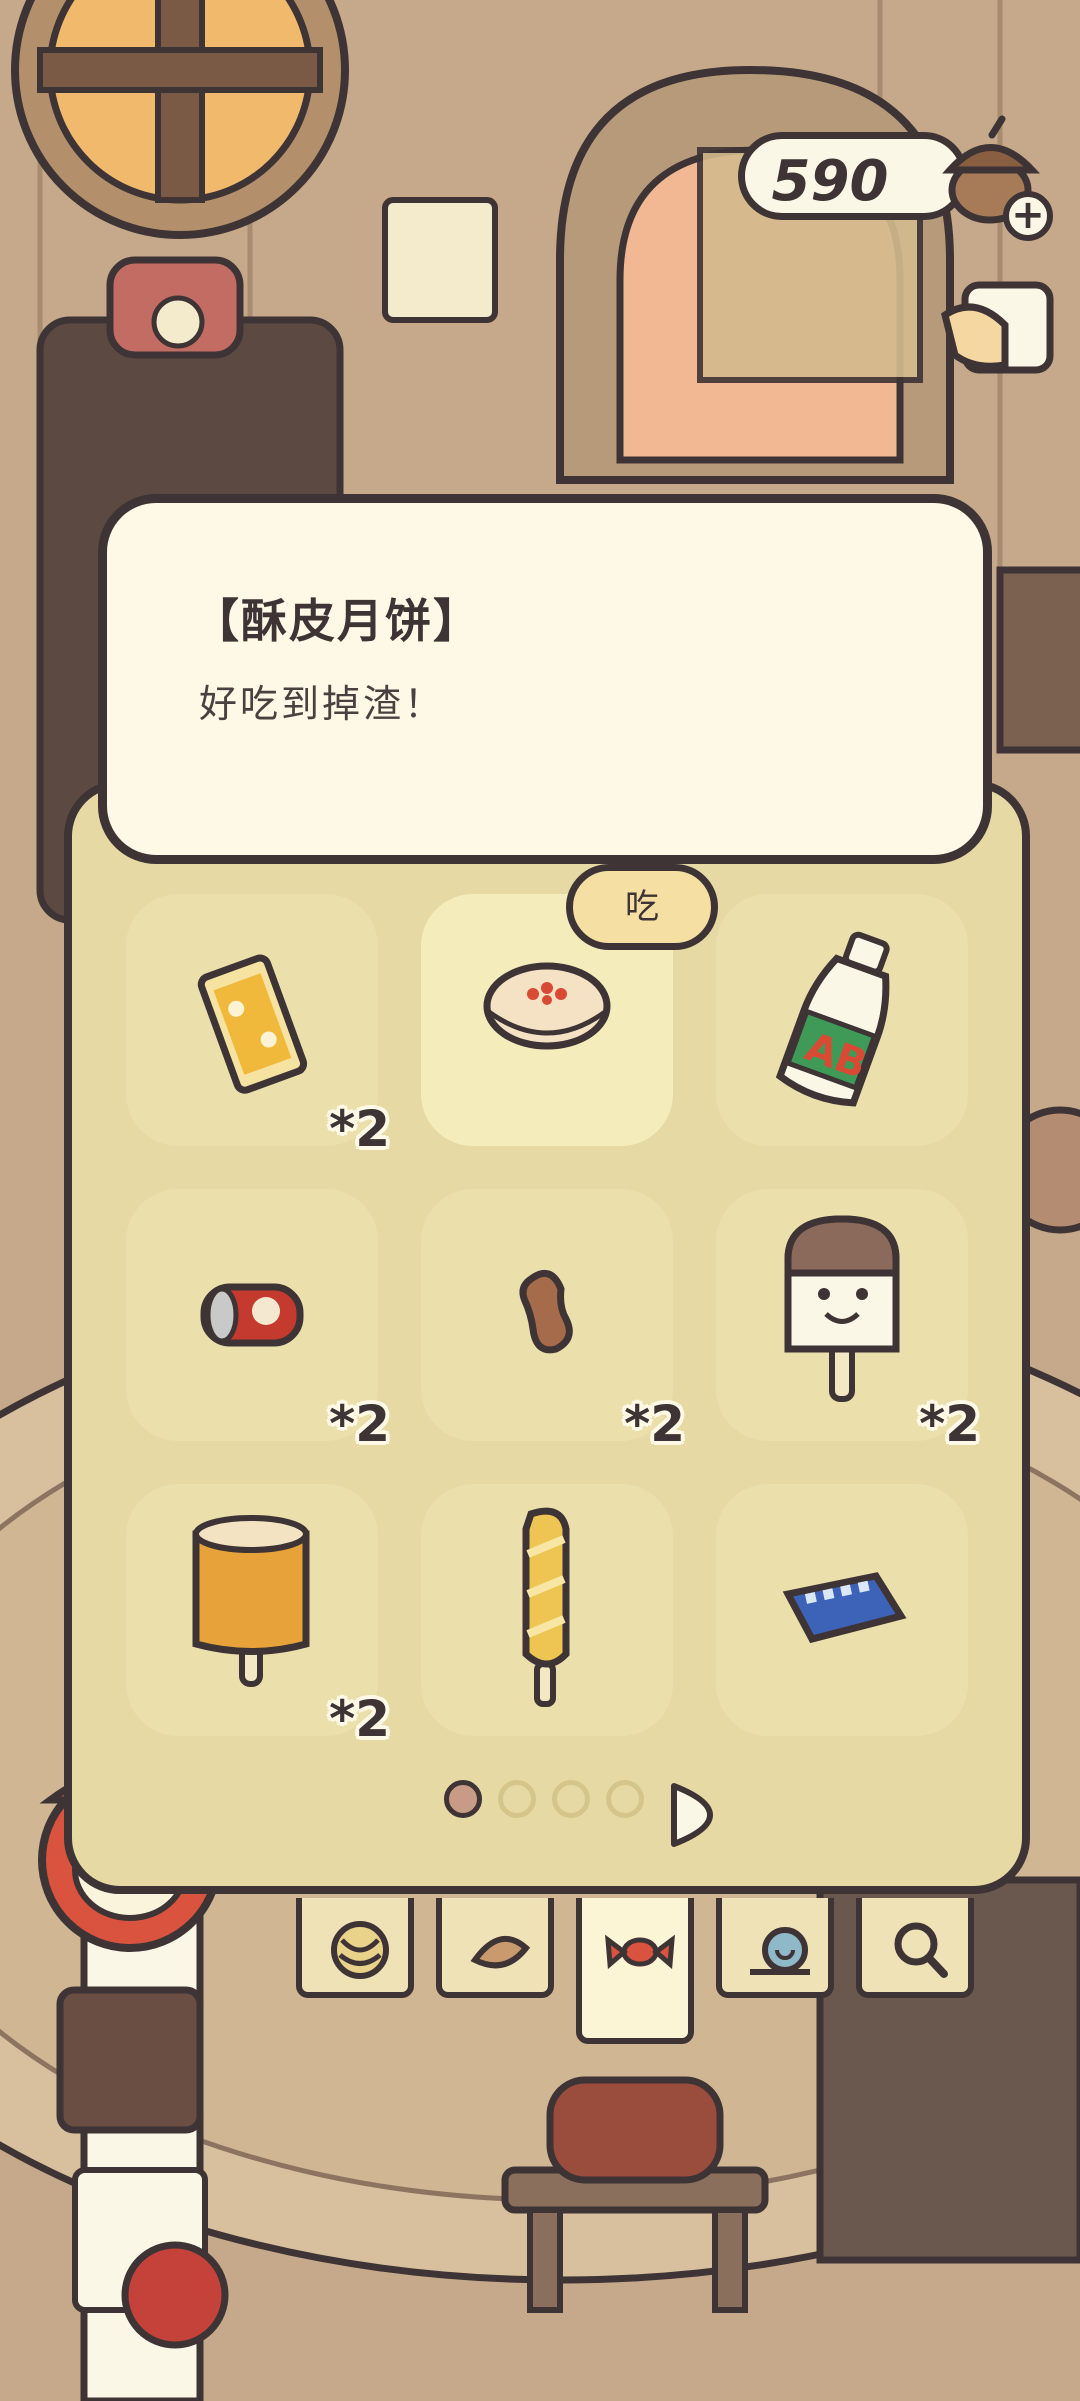 The height and width of the screenshot is (2401, 1080). I want to click on chevron-right-icon, so click(692, 1815).